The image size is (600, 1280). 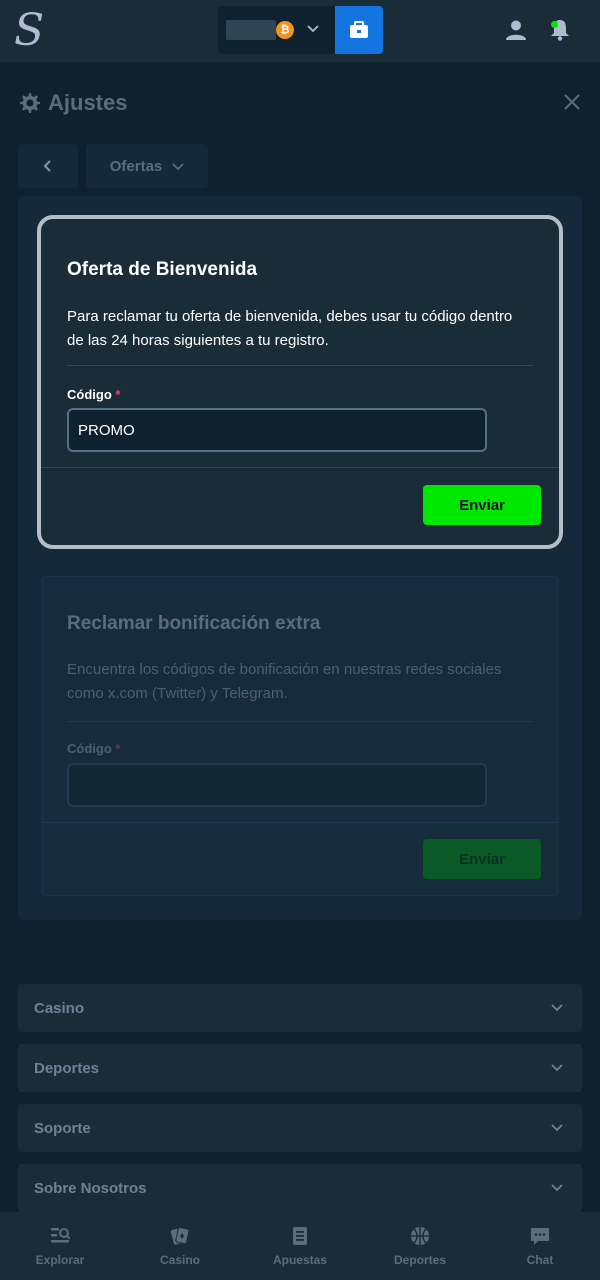 What do you see at coordinates (88, 102) in the screenshot?
I see `settings-title: Ajustes` at bounding box center [88, 102].